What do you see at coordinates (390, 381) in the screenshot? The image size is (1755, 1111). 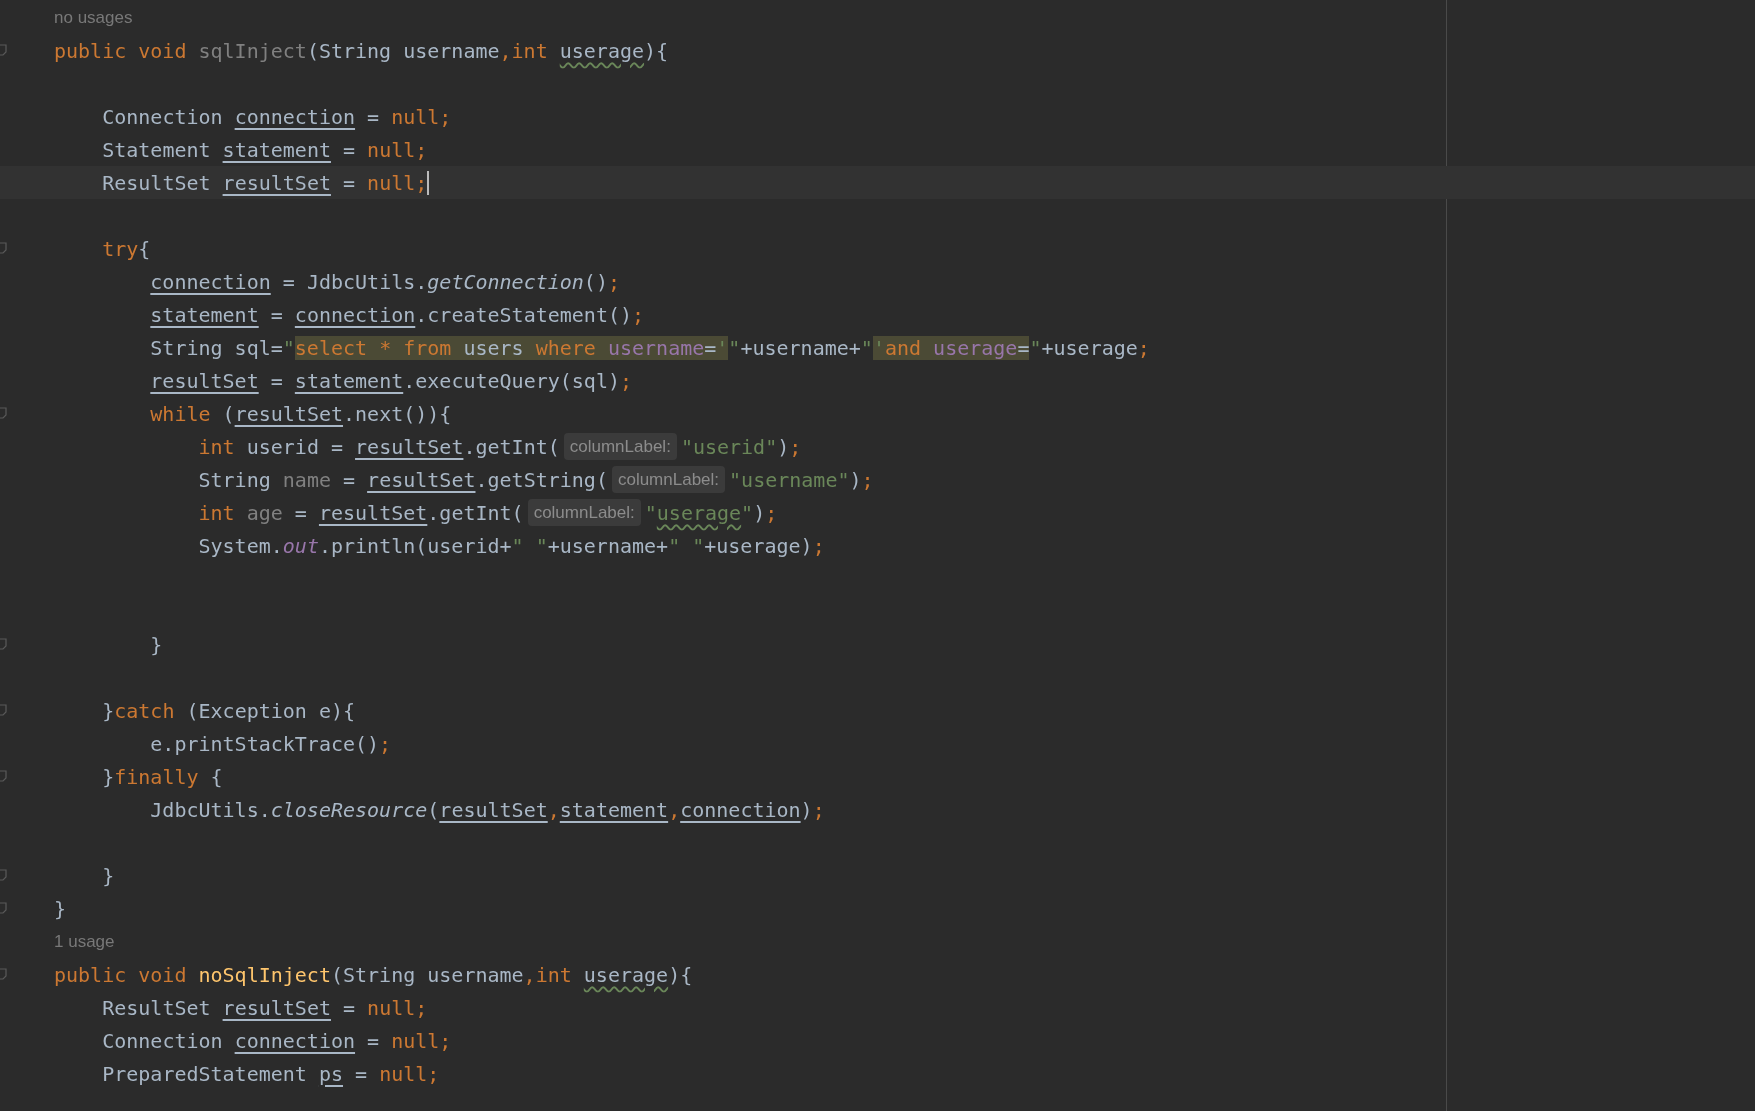 I see `code-line: resultSet = statement.executeQuery(sql);` at bounding box center [390, 381].